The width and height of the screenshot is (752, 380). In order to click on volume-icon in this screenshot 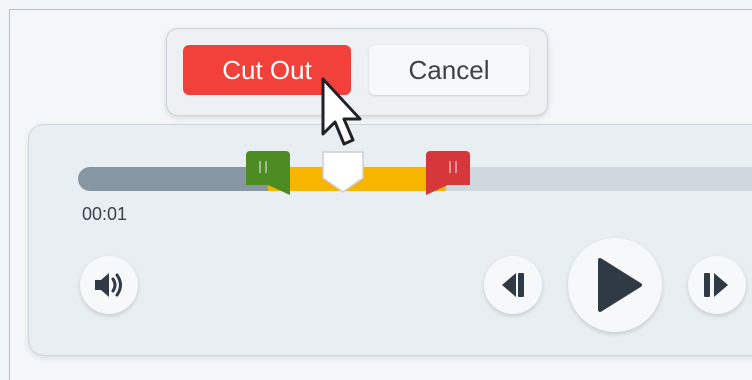, I will do `click(108, 285)`.